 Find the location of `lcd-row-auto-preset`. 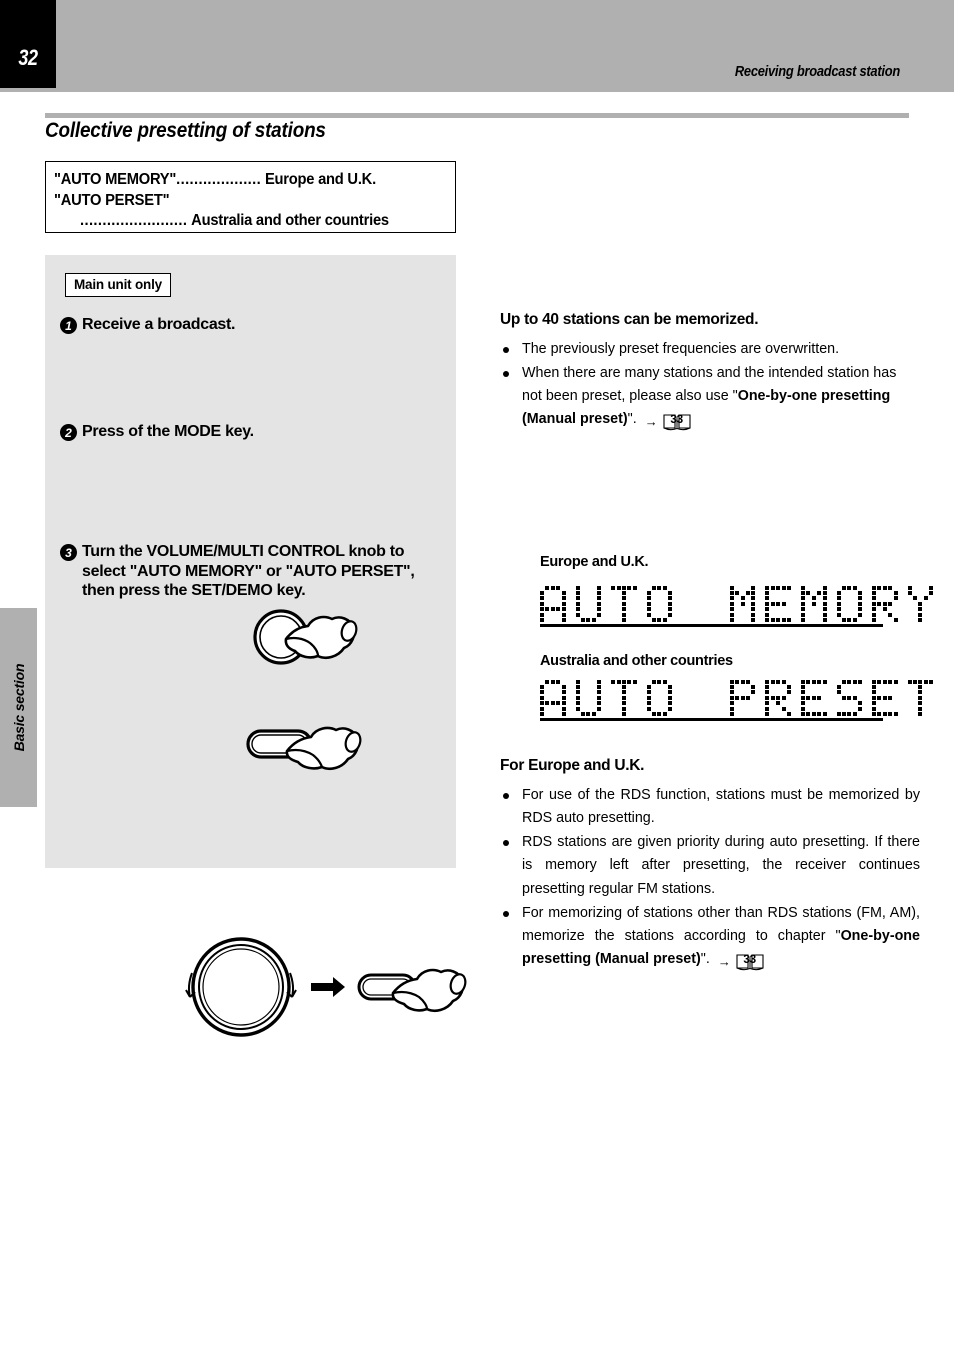

lcd-row-auto-preset is located at coordinates (737, 694).